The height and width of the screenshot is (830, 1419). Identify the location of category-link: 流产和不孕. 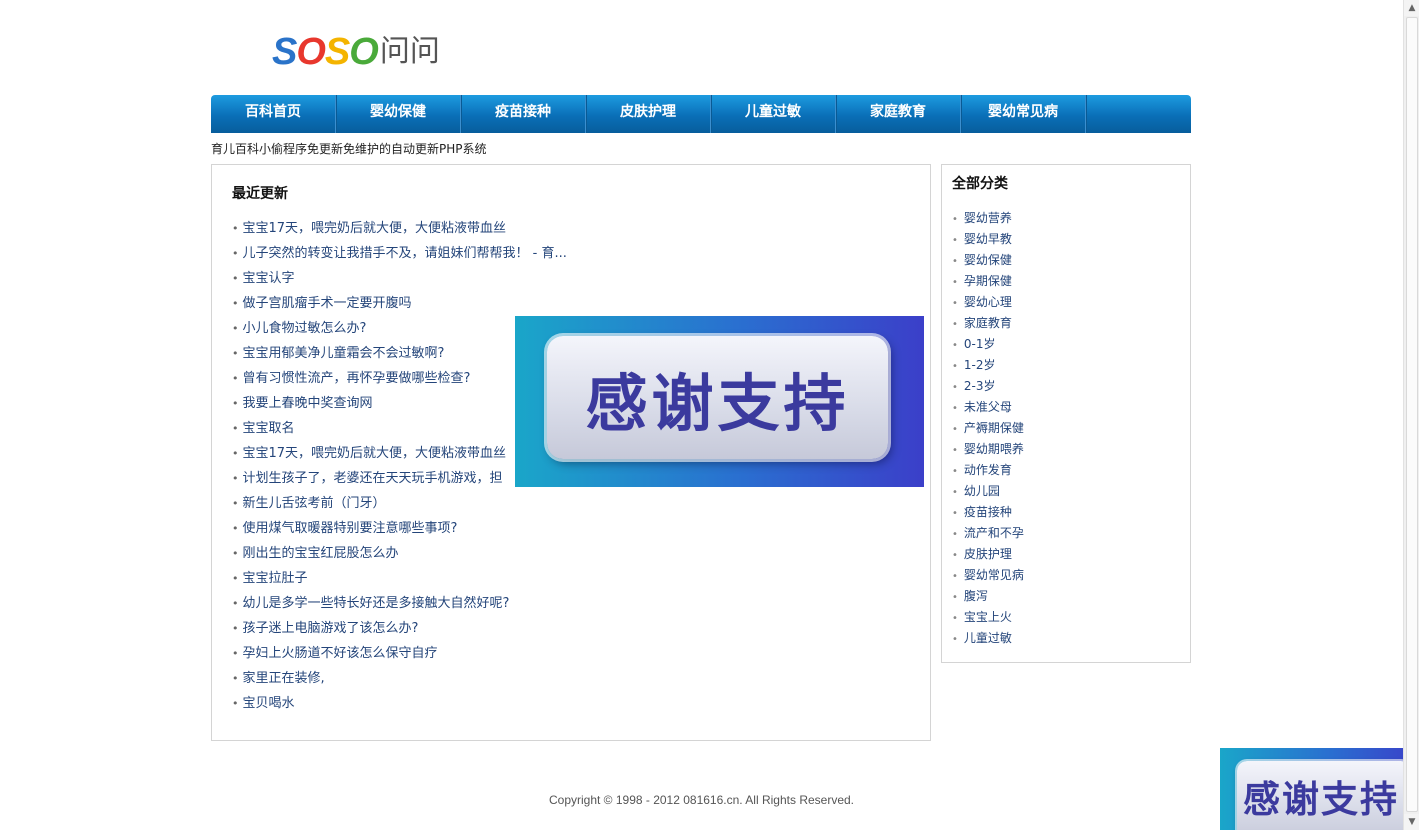
(994, 533).